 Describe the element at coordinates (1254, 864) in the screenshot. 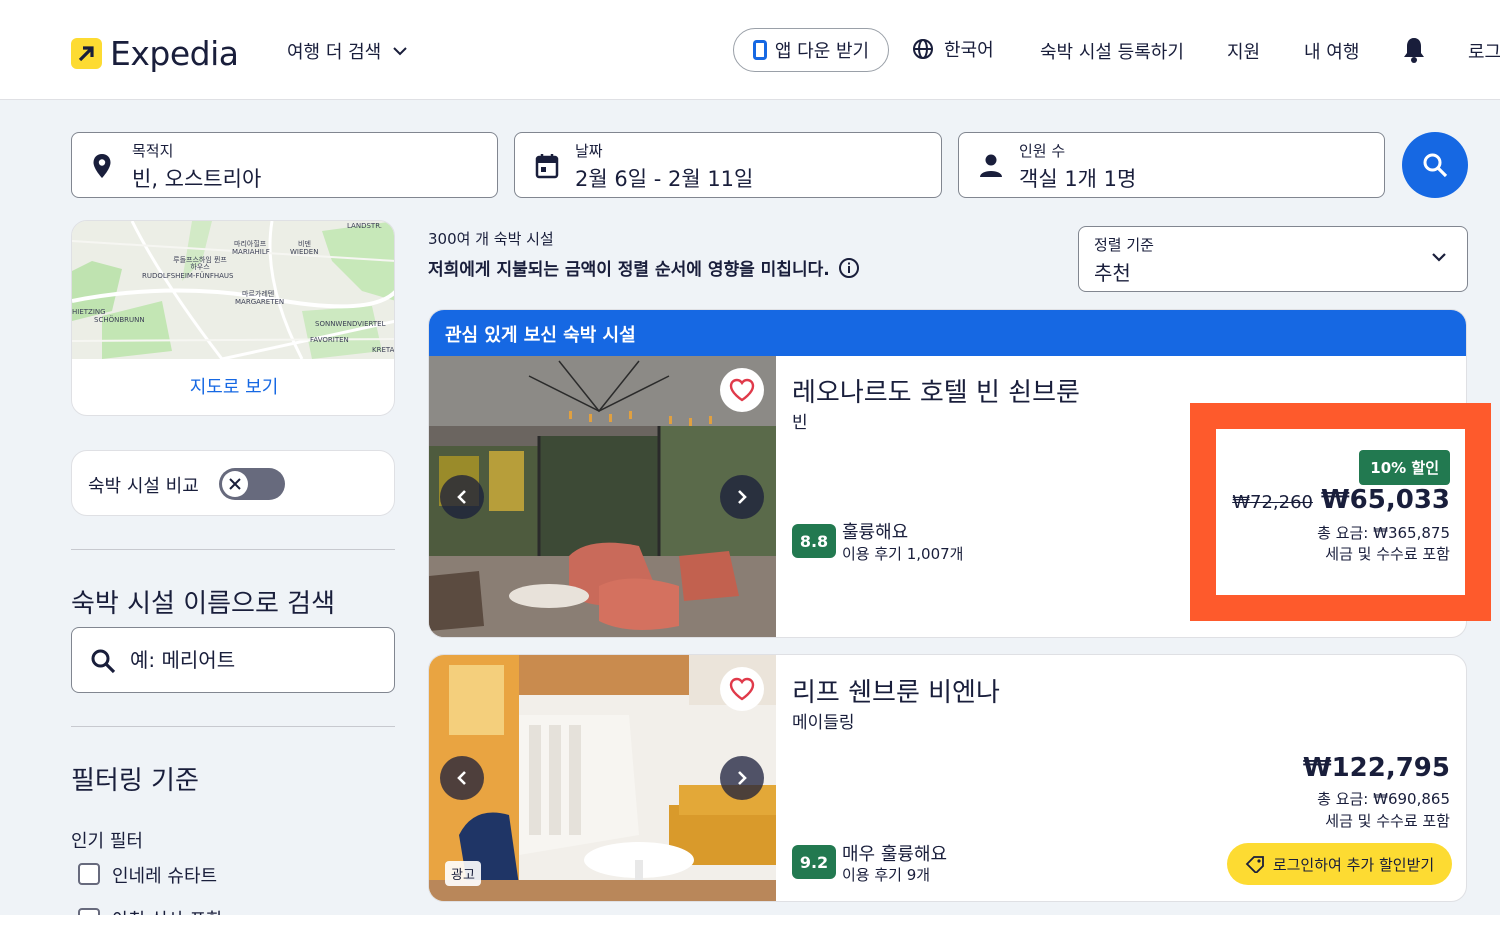

I see `tag-icon` at that location.